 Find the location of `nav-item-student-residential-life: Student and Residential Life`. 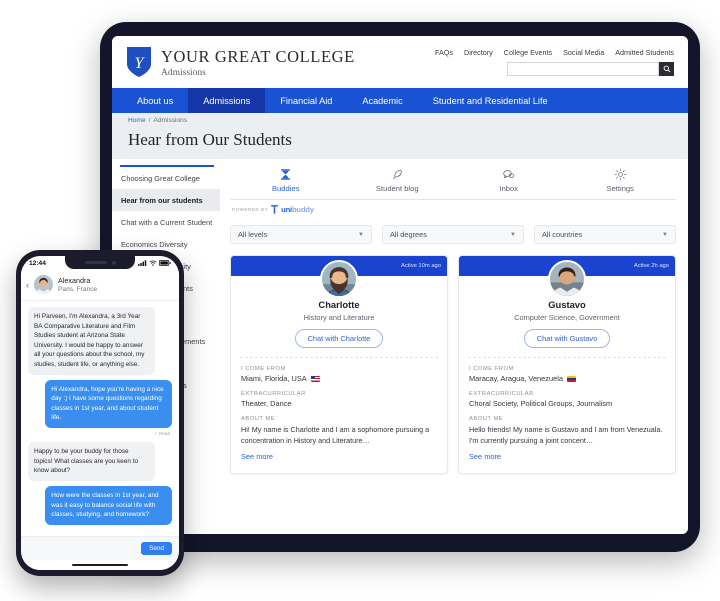

nav-item-student-residential-life: Student and Residential Life is located at coordinates (490, 100).